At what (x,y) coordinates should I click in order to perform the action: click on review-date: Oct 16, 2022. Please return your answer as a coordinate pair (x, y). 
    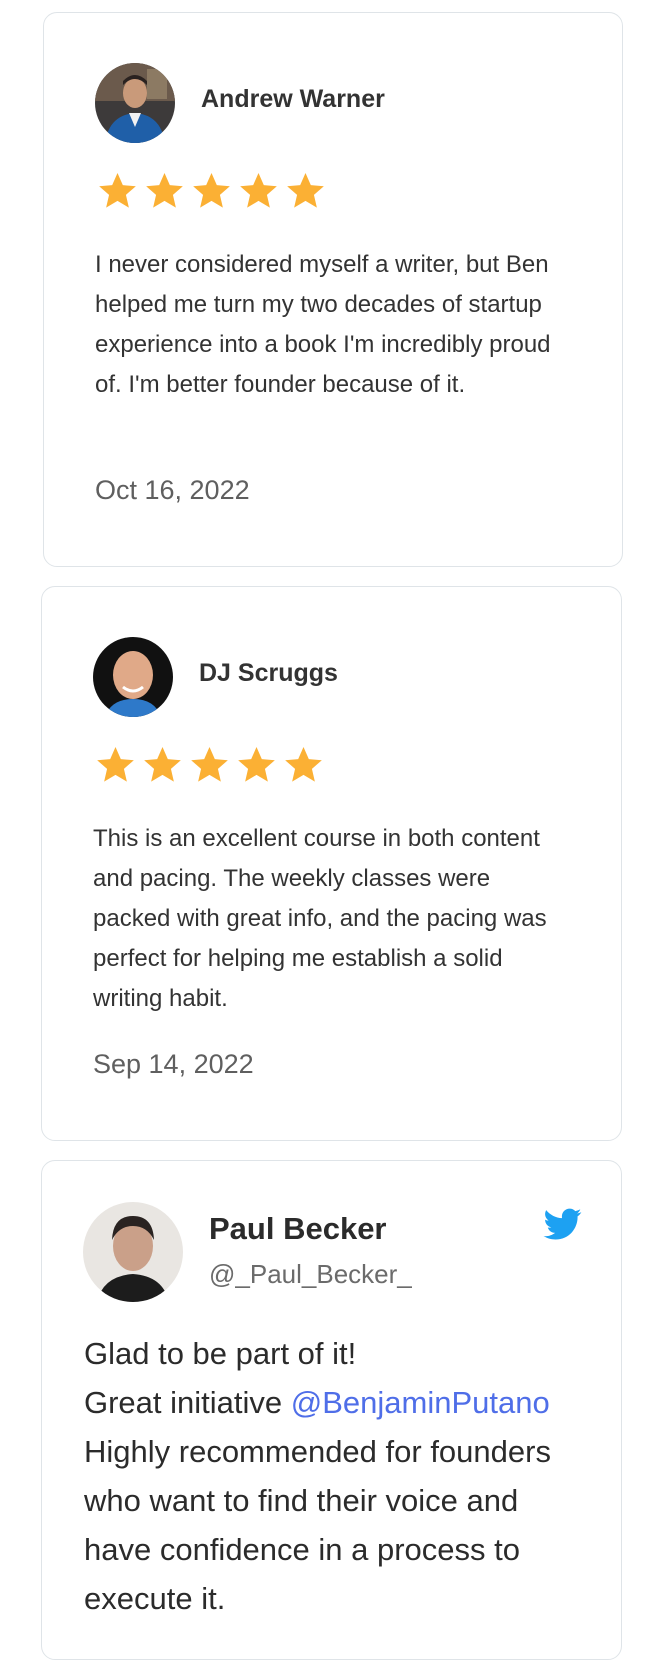
    Looking at the image, I should click on (172, 490).